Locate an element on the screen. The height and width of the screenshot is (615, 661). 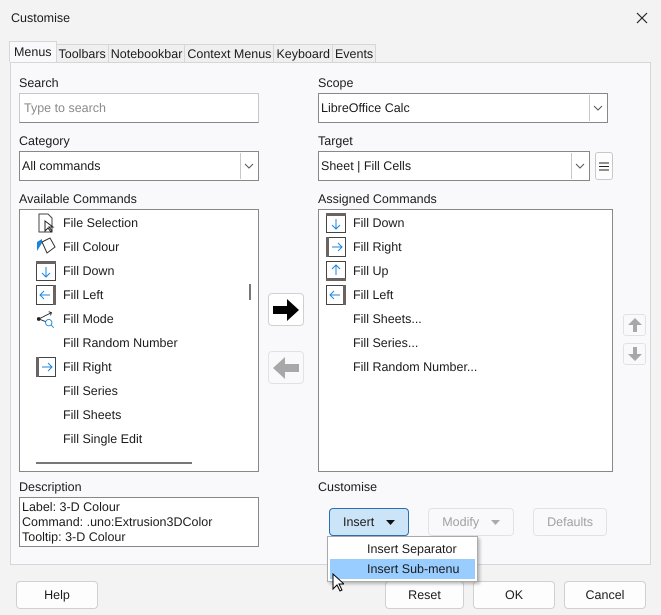
section-label: Customise is located at coordinates (348, 488).